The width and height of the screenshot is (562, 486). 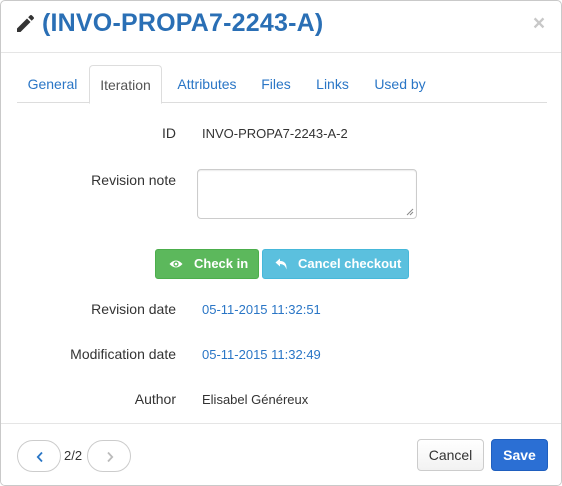 I want to click on revision-note-label: Revision note, so click(x=133, y=180).